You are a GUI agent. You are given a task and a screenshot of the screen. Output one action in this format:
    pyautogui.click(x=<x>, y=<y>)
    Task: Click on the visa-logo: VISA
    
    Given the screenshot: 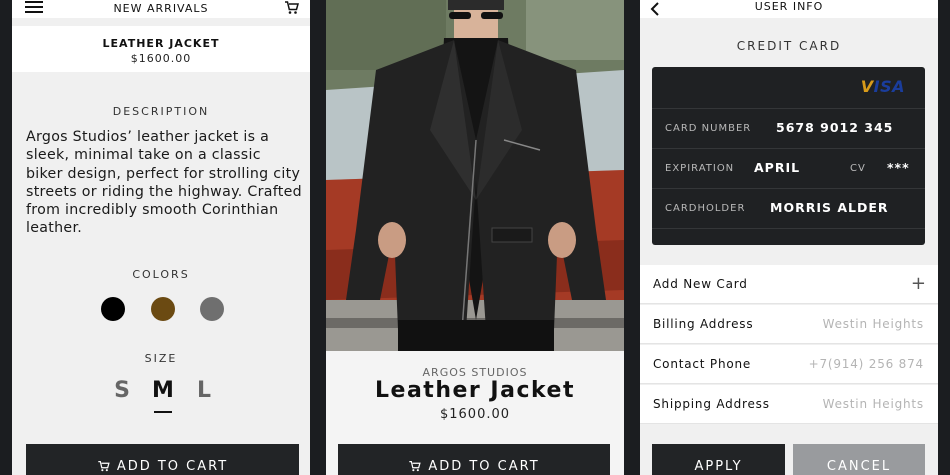 What is the action you would take?
    pyautogui.click(x=882, y=86)
    